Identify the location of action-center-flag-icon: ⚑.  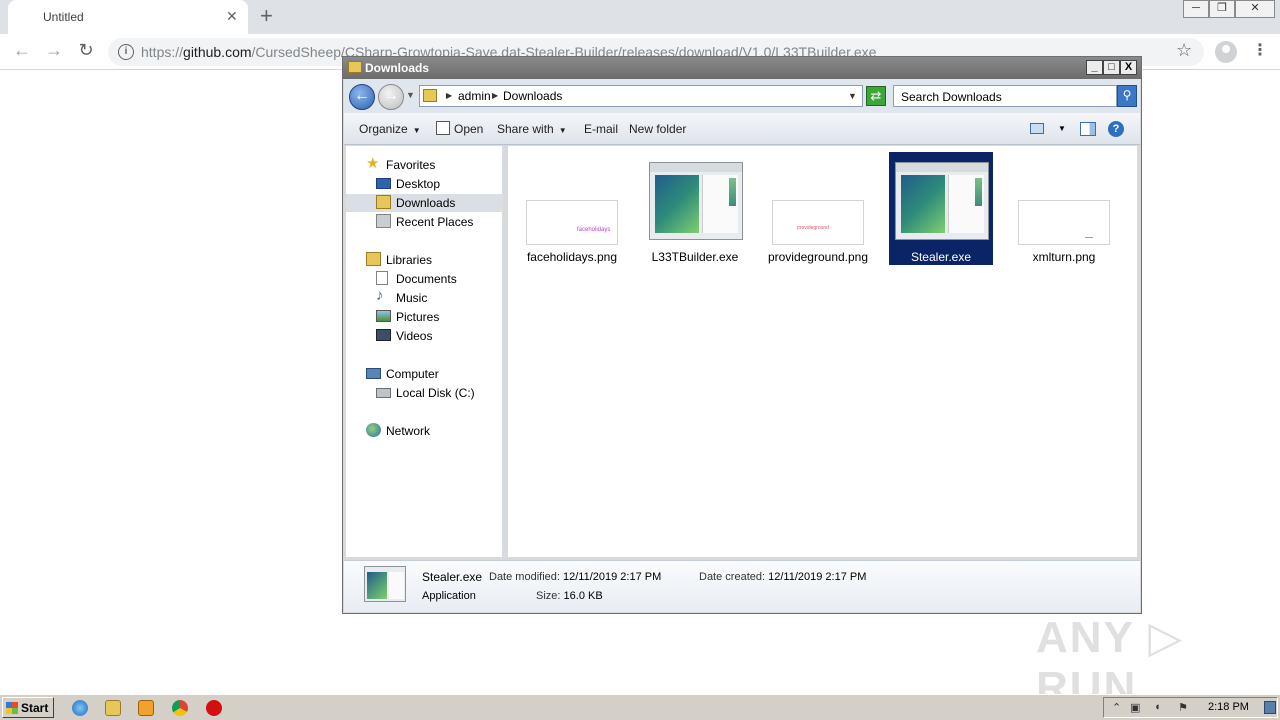
(1183, 707).